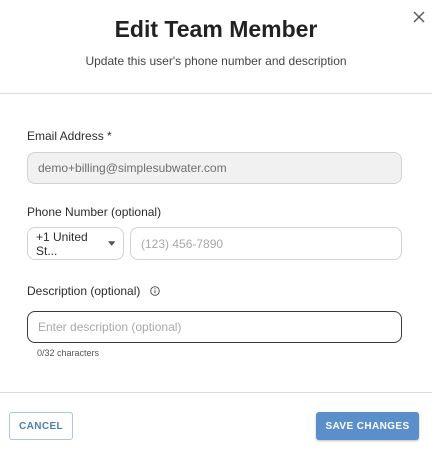 This screenshot has height=471, width=448. I want to click on dialog-title: Edit Team Member, so click(216, 29).